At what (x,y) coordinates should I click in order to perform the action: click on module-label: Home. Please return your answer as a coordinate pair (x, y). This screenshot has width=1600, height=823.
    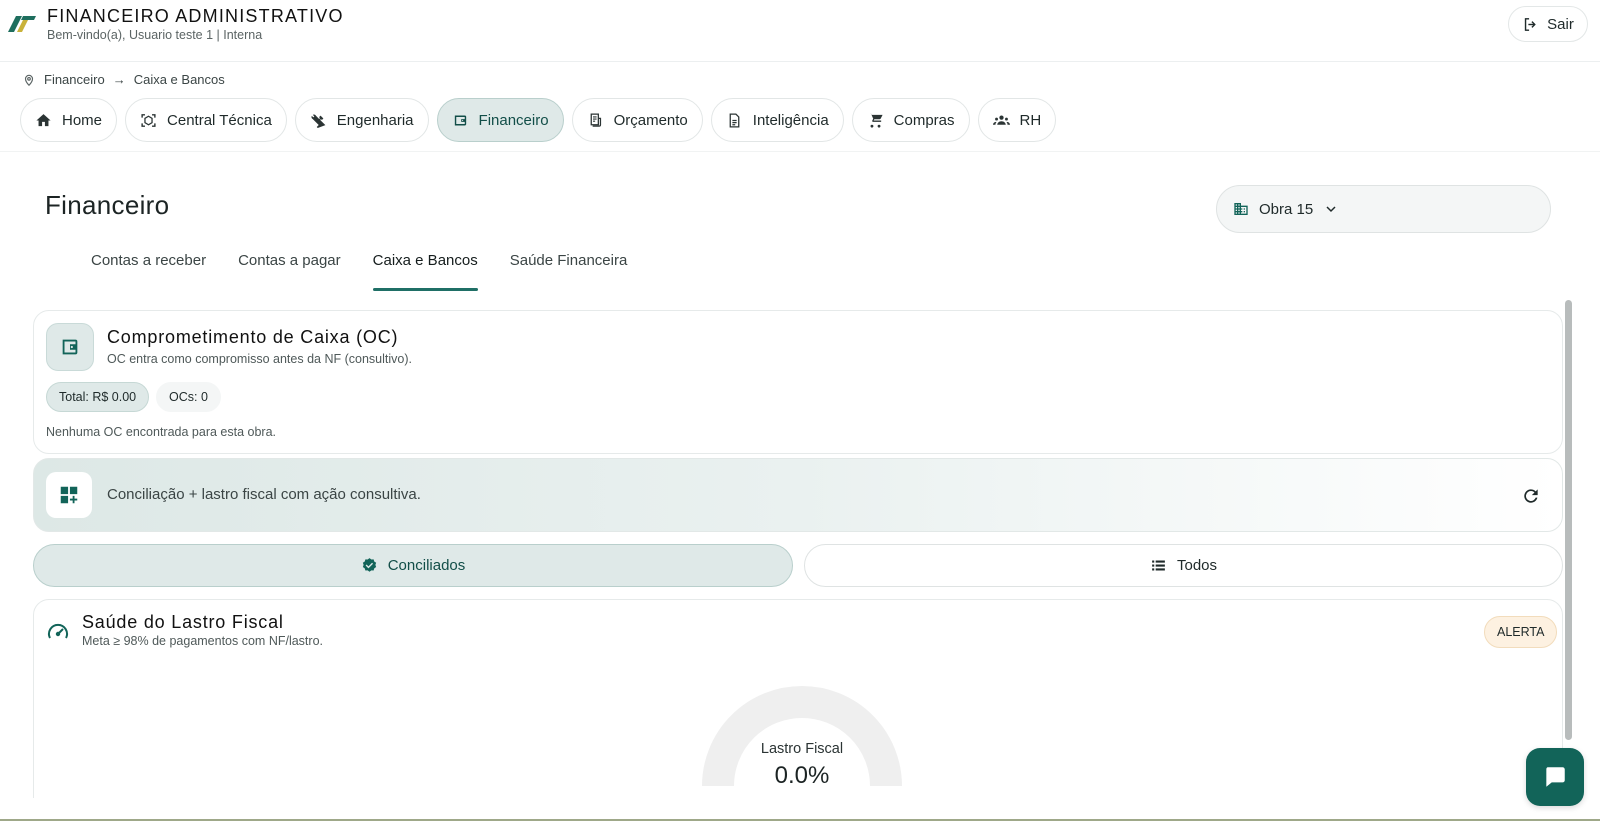
    Looking at the image, I should click on (82, 120).